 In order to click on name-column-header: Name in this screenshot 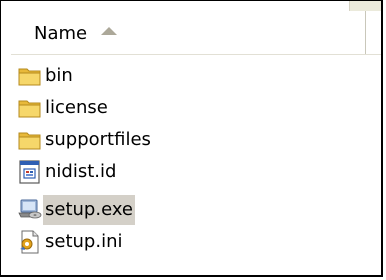, I will do `click(188, 32)`.